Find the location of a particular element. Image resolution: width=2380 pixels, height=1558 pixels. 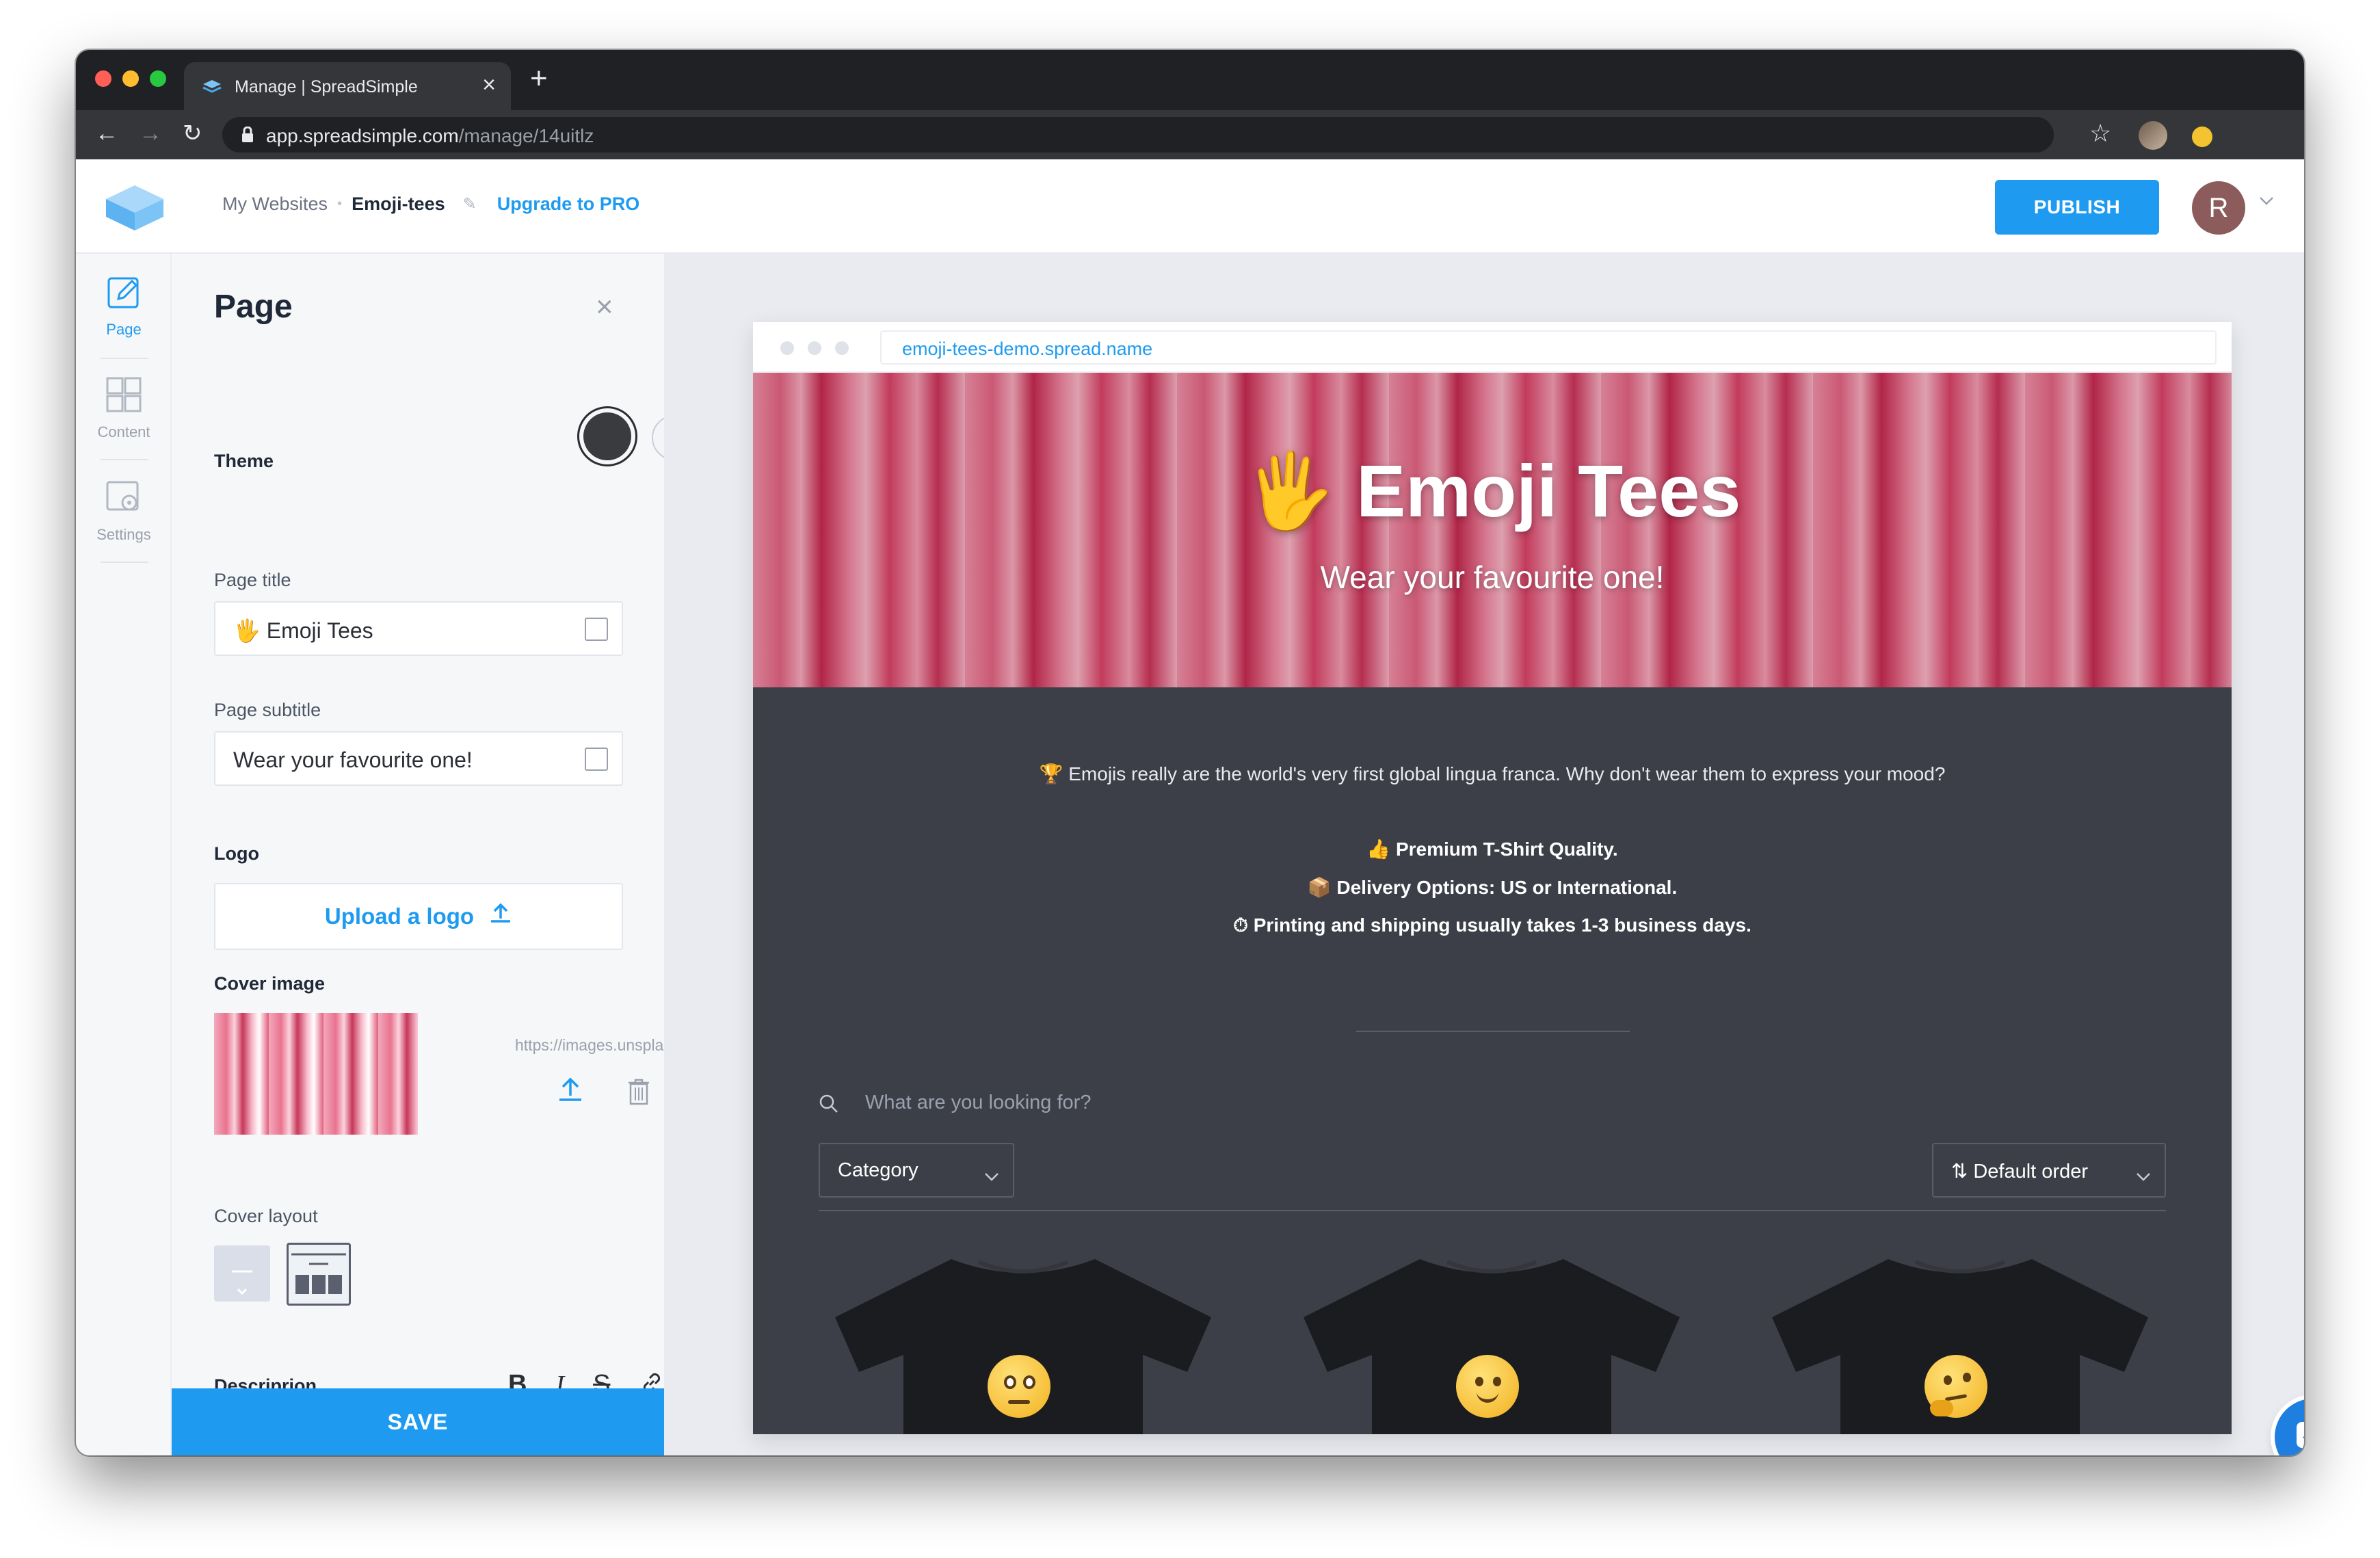

back-arrow-icon: ← is located at coordinates (106, 133).